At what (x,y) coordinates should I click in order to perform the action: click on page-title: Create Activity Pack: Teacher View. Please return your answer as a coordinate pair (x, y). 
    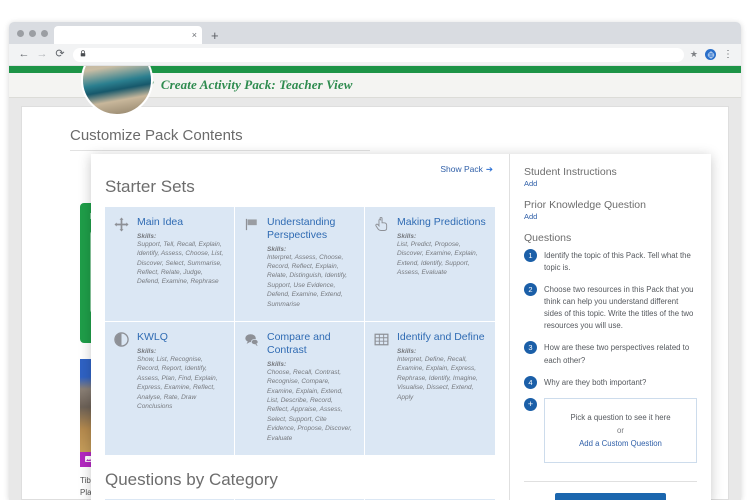
    Looking at the image, I should click on (247, 85).